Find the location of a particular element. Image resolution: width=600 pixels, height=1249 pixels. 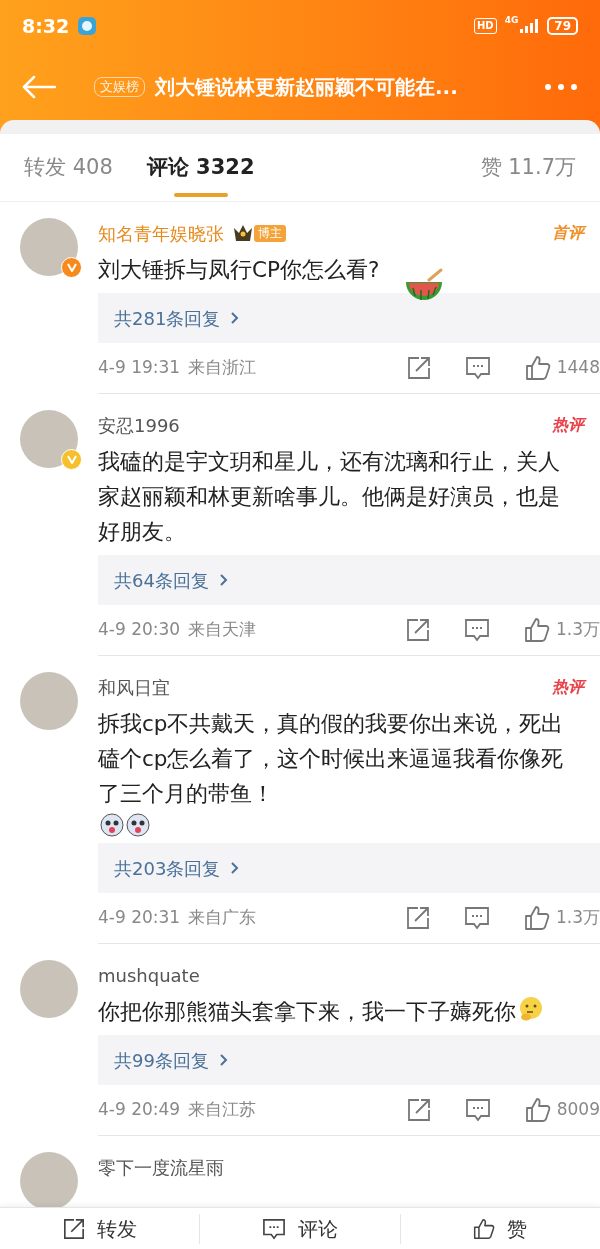

replies-link: 共99条回复 is located at coordinates (349, 1060).